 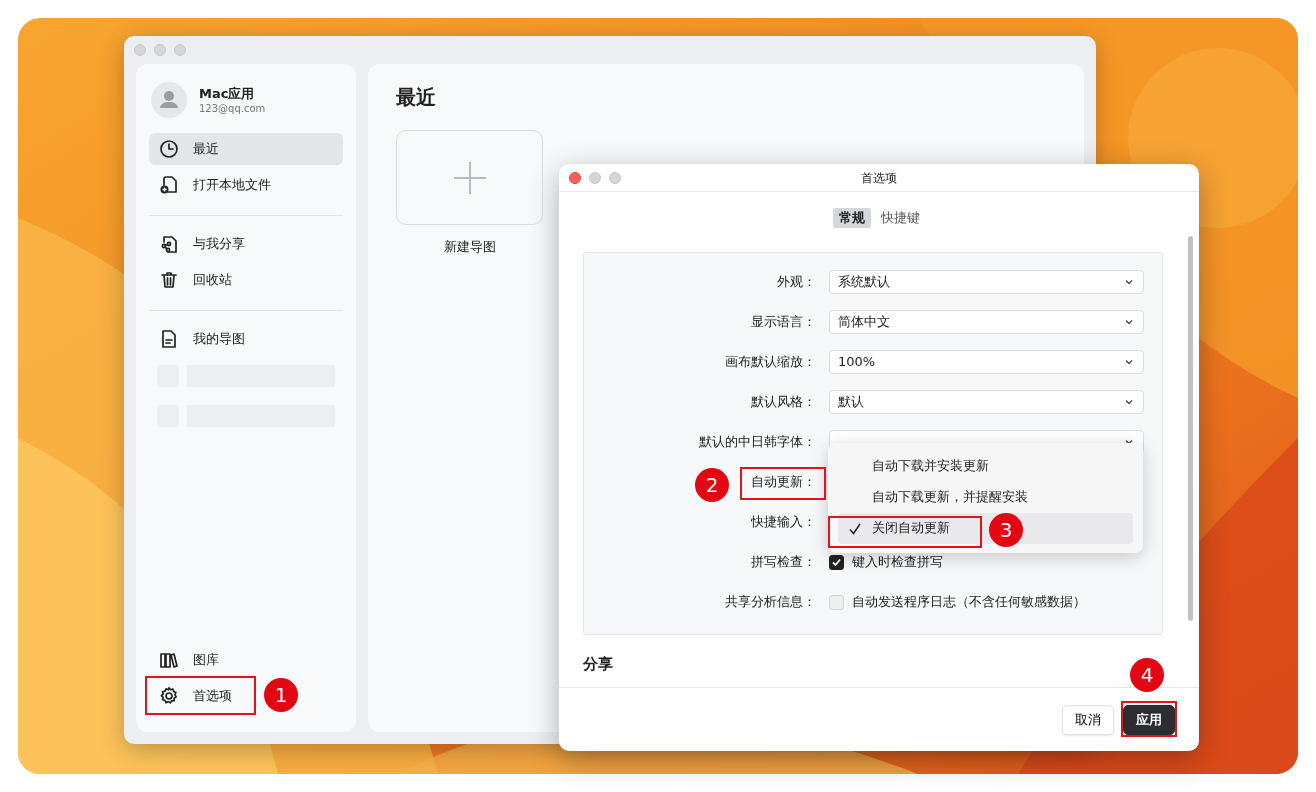 I want to click on sidebar-item: 打开本地文件, so click(x=246, y=185).